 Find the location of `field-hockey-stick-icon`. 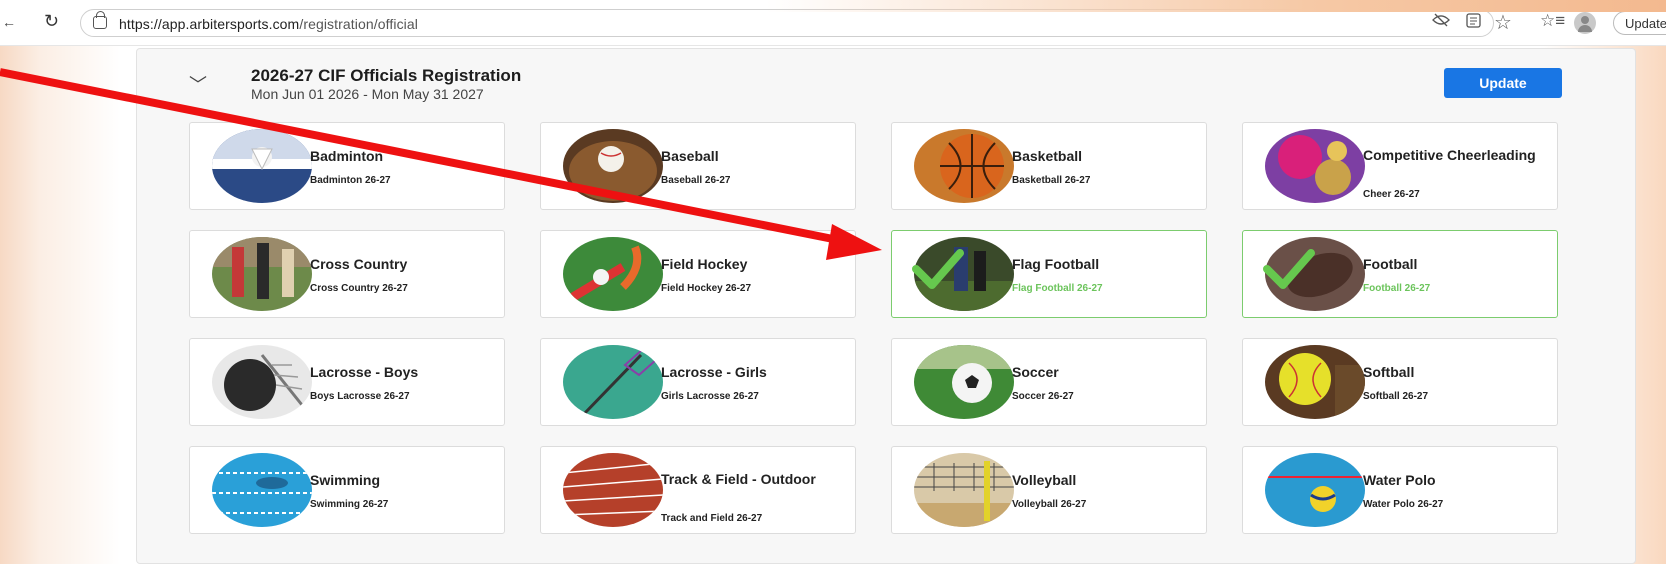

field-hockey-stick-icon is located at coordinates (613, 274).